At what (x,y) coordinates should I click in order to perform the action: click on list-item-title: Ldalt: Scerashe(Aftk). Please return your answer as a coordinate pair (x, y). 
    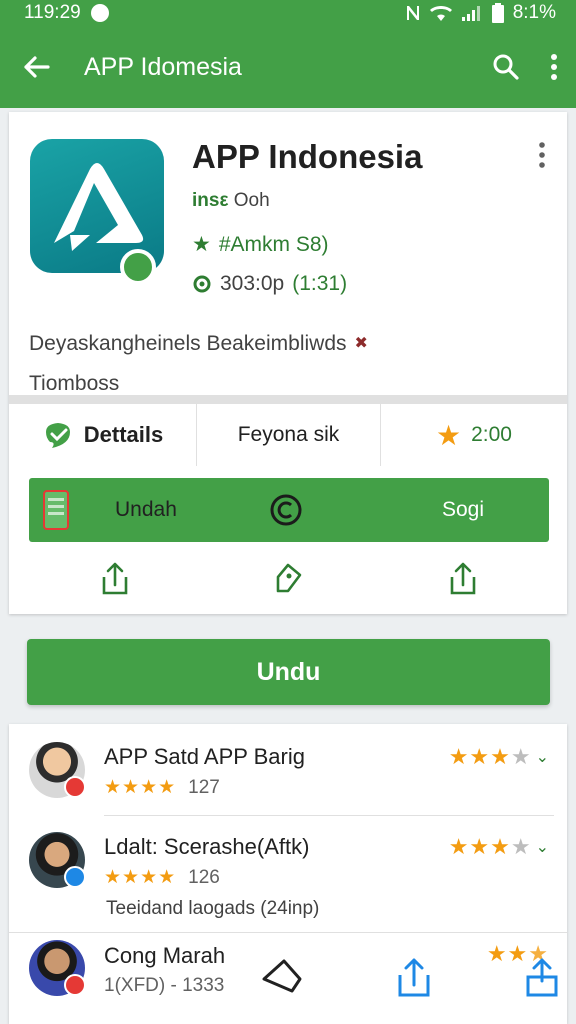
    Looking at the image, I should click on (207, 846).